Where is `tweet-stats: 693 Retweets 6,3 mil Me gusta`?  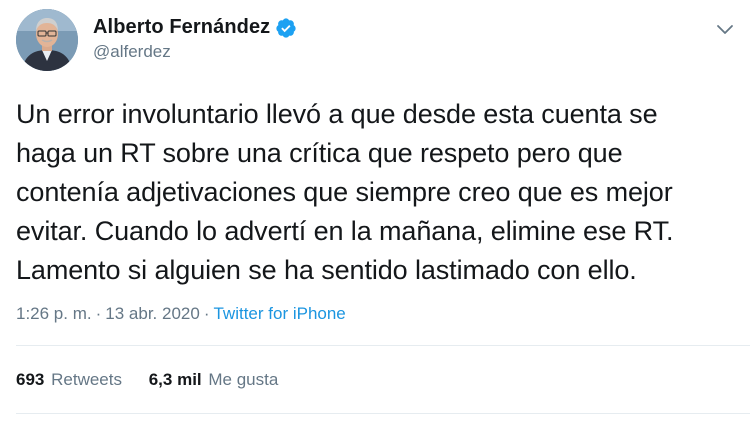 tweet-stats: 693 Retweets 6,3 mil Me gusta is located at coordinates (158, 380).